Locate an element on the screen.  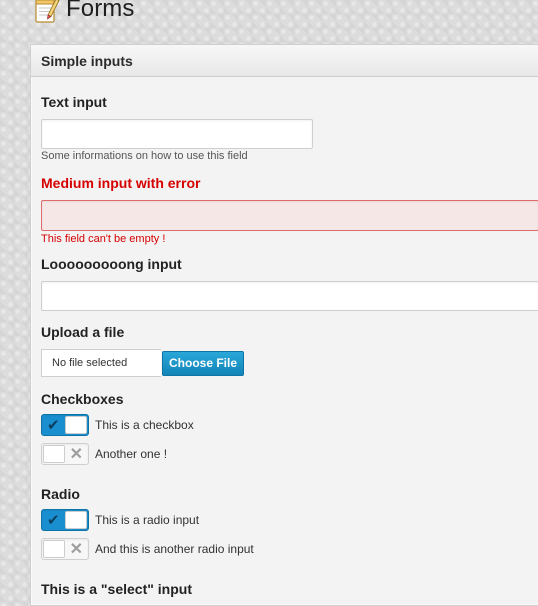
medium-error-label: Medium input with error is located at coordinates (121, 183).